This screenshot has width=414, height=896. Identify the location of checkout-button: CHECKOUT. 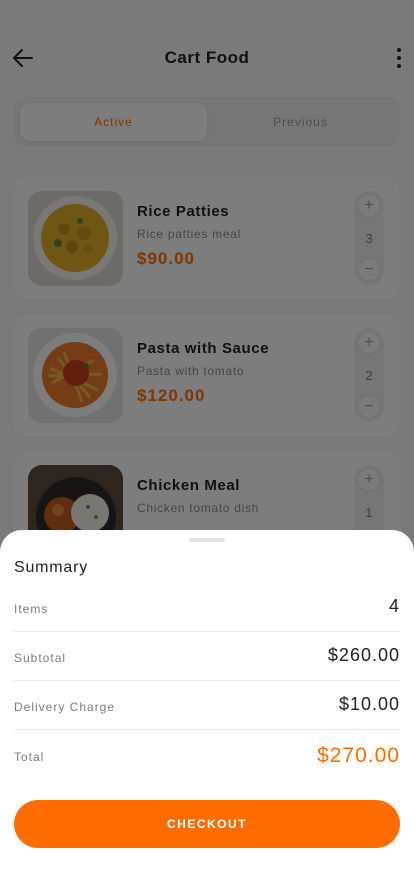
(207, 824).